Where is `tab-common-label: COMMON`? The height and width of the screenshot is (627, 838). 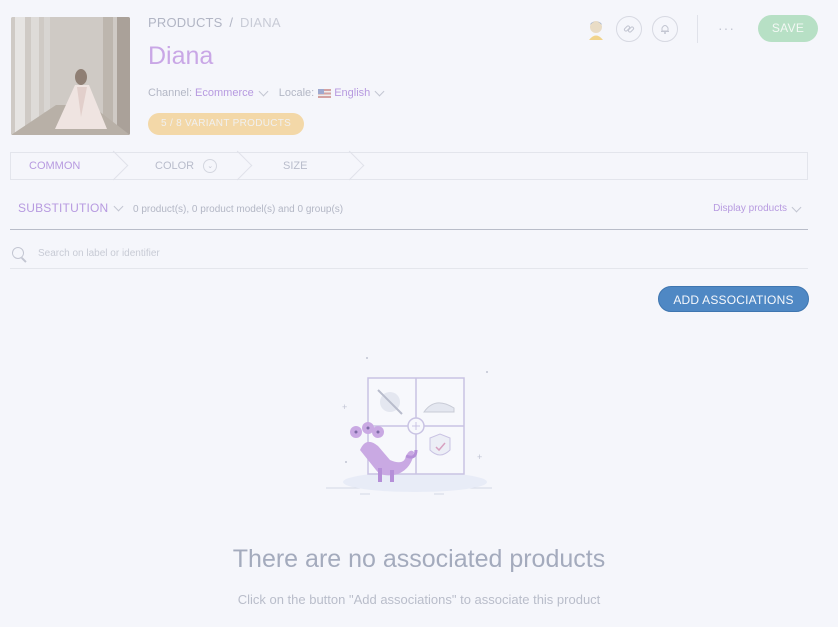
tab-common-label: COMMON is located at coordinates (55, 166).